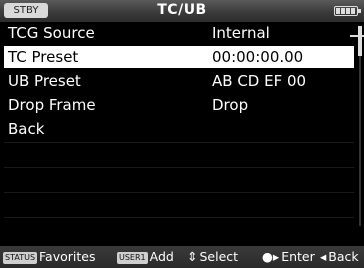 The height and width of the screenshot is (268, 364). What do you see at coordinates (179, 57) in the screenshot?
I see `menu-item-tc-preset: TC Preset 00:00:00.00` at bounding box center [179, 57].